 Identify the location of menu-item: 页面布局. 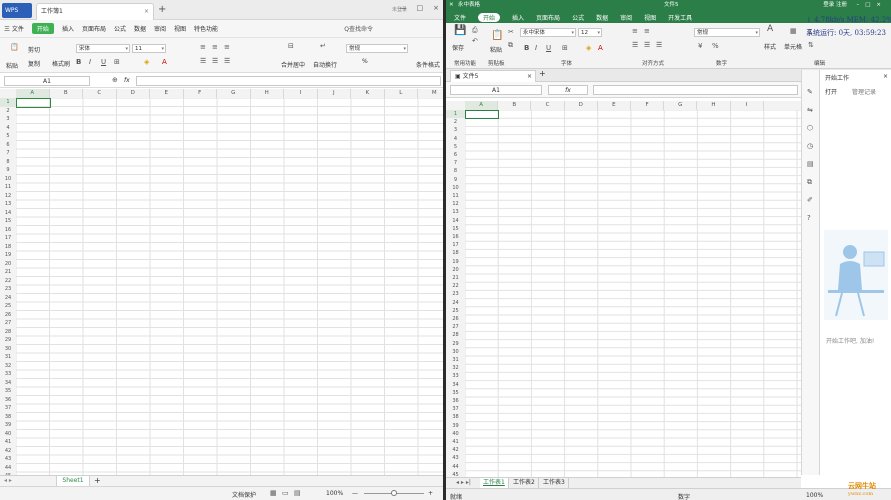
(548, 17).